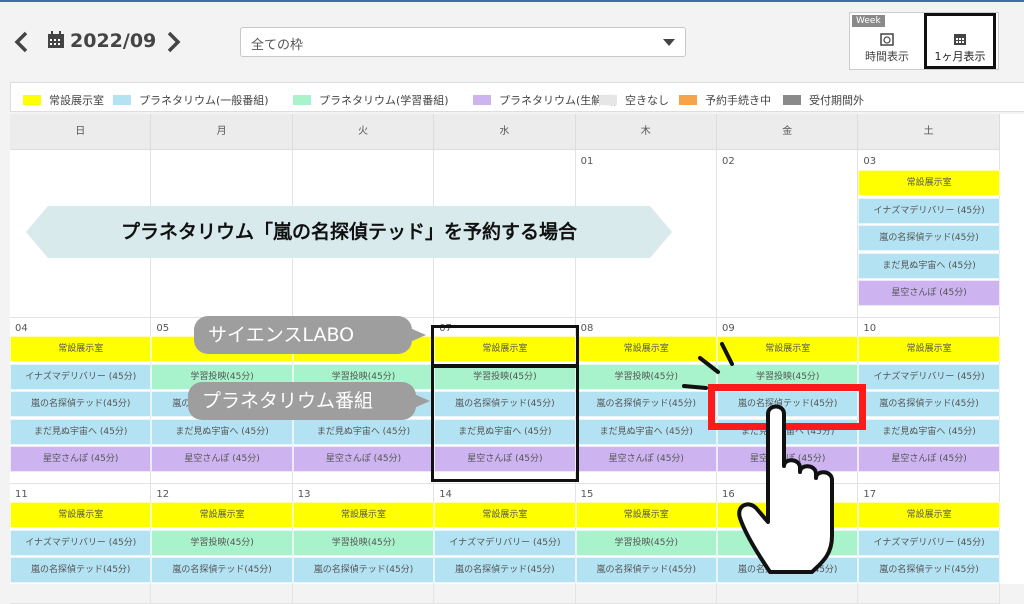 Image resolution: width=1024 pixels, height=604 pixels. I want to click on calendar-grid-icon, so click(960, 39).